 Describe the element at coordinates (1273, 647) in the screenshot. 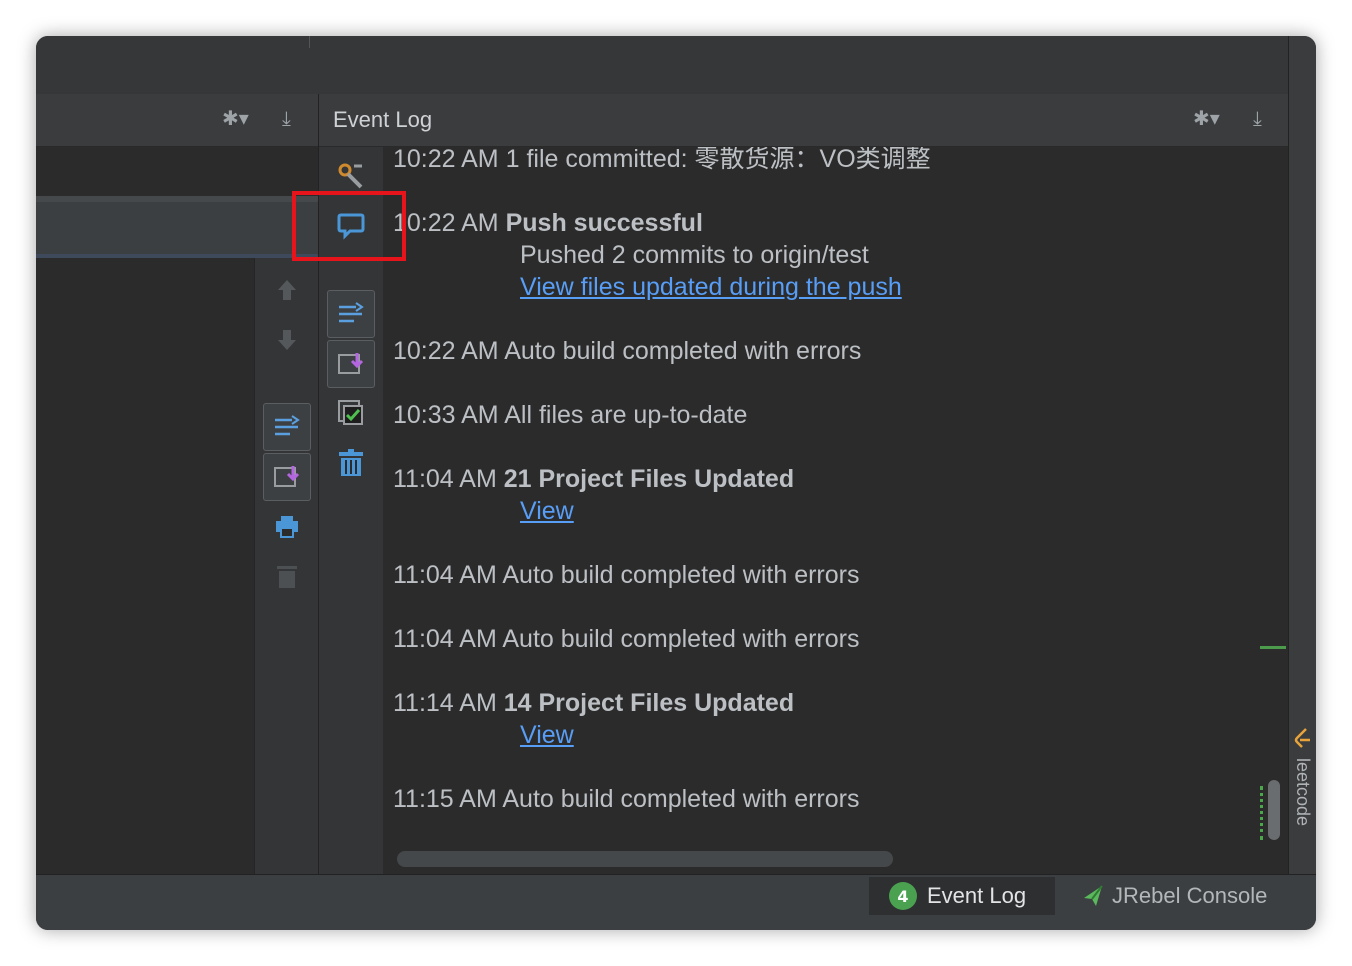

I see `change-marker` at that location.